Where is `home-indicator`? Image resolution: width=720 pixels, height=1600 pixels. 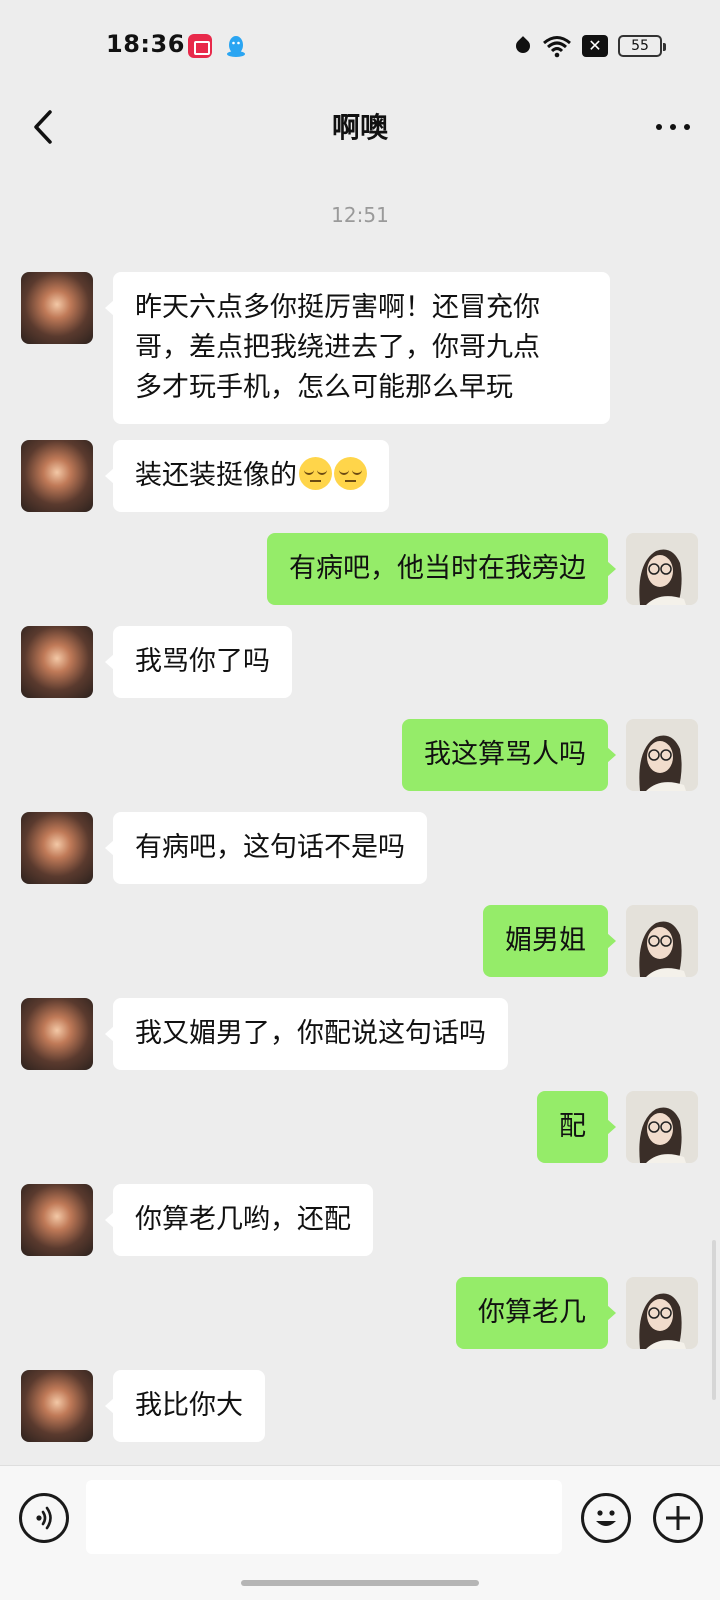
home-indicator is located at coordinates (360, 1583).